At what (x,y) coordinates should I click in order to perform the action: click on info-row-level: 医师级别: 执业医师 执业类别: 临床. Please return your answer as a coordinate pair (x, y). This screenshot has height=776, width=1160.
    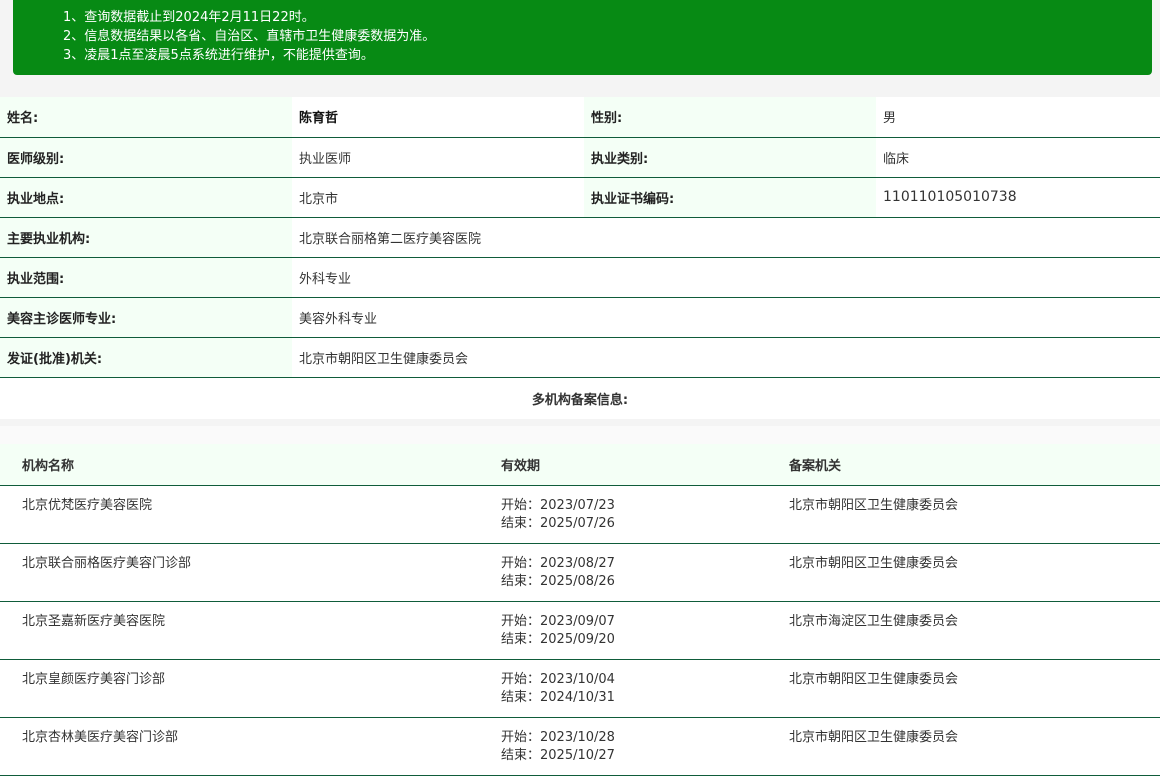
    Looking at the image, I should click on (580, 157).